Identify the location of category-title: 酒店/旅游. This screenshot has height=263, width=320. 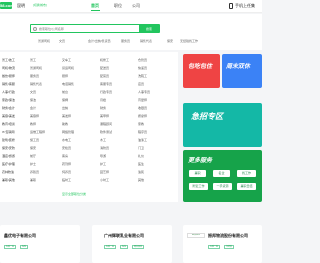
(8, 156).